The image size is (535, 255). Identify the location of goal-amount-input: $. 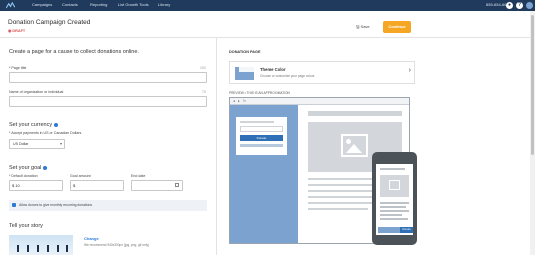
(97, 185).